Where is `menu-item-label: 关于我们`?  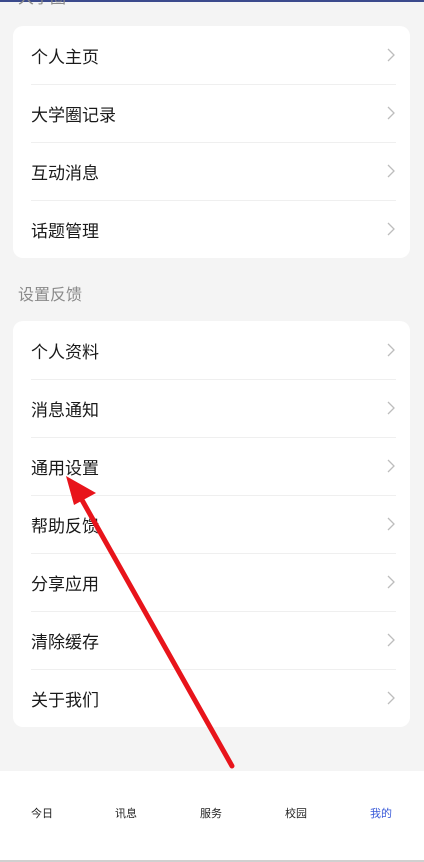
menu-item-label: 关于我们 is located at coordinates (65, 700).